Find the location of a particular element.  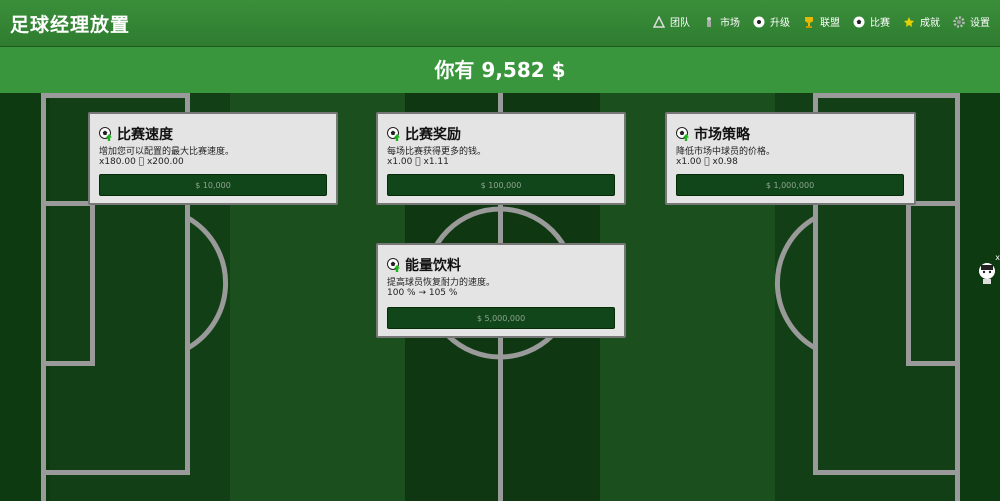

nav-menu: 团队 市场 升级 联盟 比赛 成就 设置 is located at coordinates (821, 21).